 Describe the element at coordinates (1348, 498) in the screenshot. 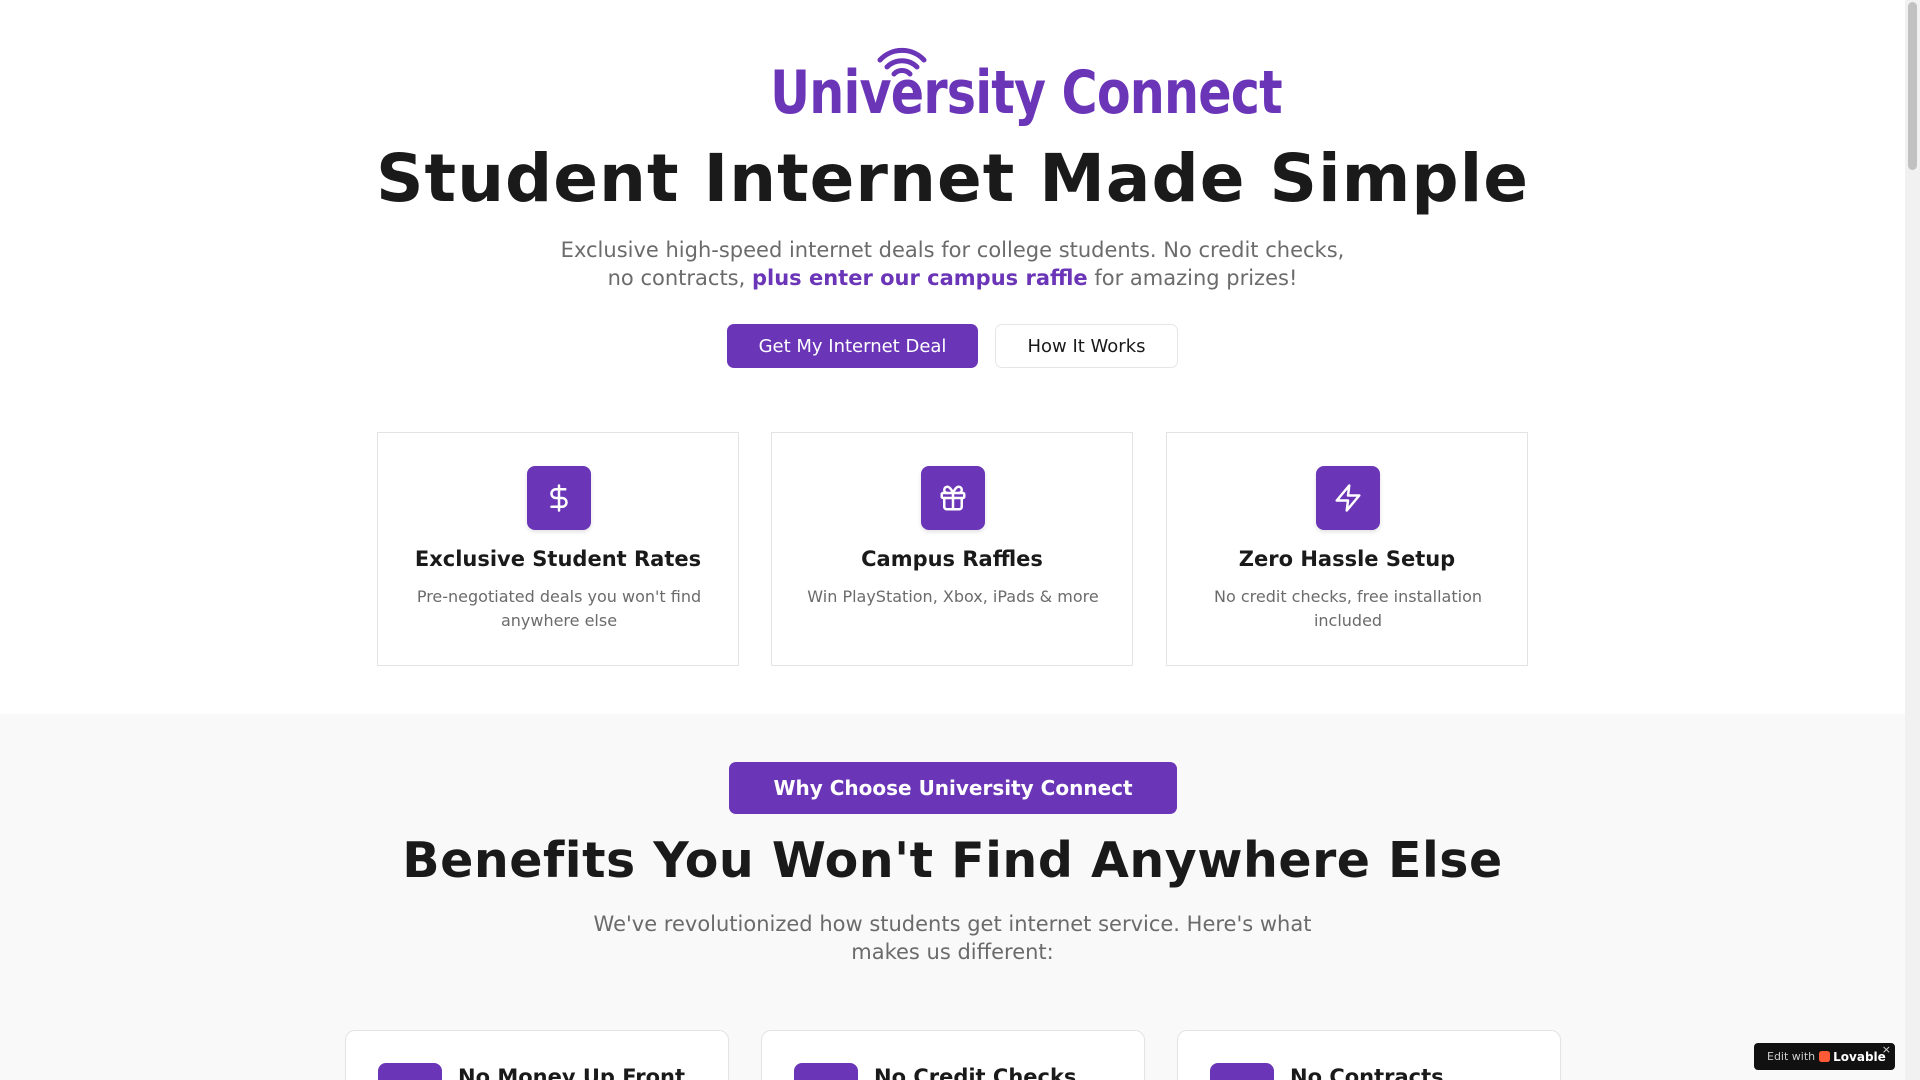

I see `lightning-icon` at that location.